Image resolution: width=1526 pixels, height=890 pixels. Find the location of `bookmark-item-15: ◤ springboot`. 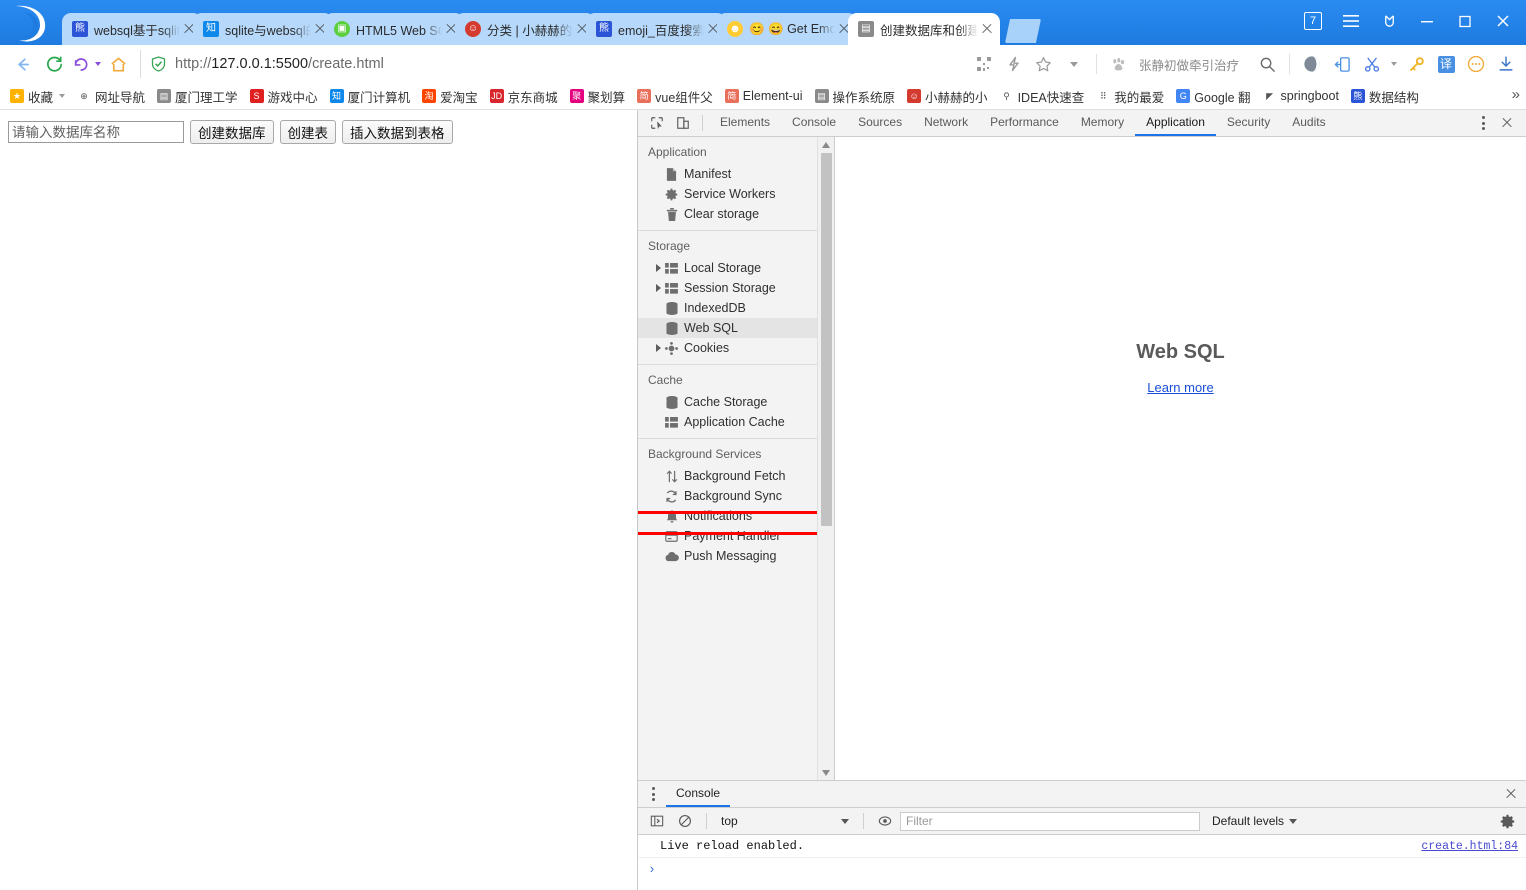

bookmark-item-15: ◤ springboot is located at coordinates (1301, 96).